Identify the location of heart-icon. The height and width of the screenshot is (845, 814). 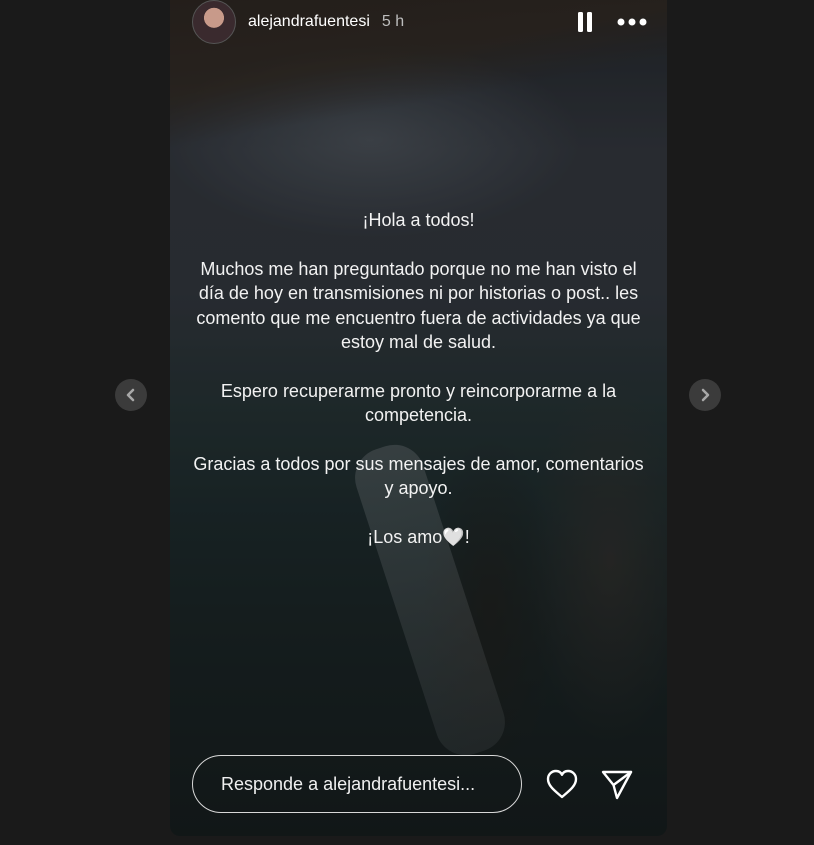
(562, 784).